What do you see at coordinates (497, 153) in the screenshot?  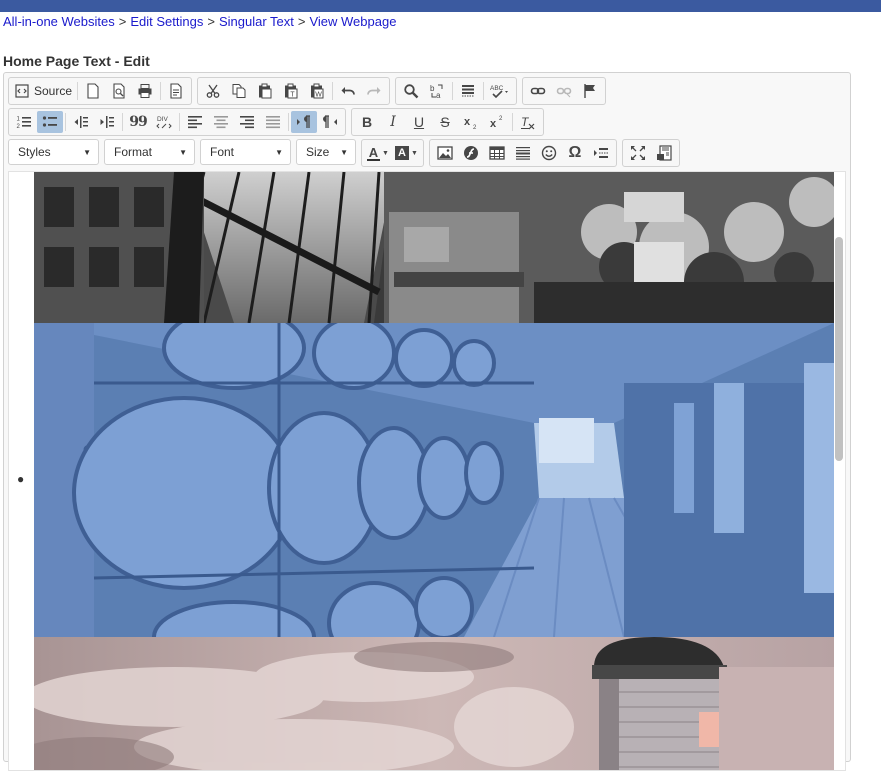 I see `table-button` at bounding box center [497, 153].